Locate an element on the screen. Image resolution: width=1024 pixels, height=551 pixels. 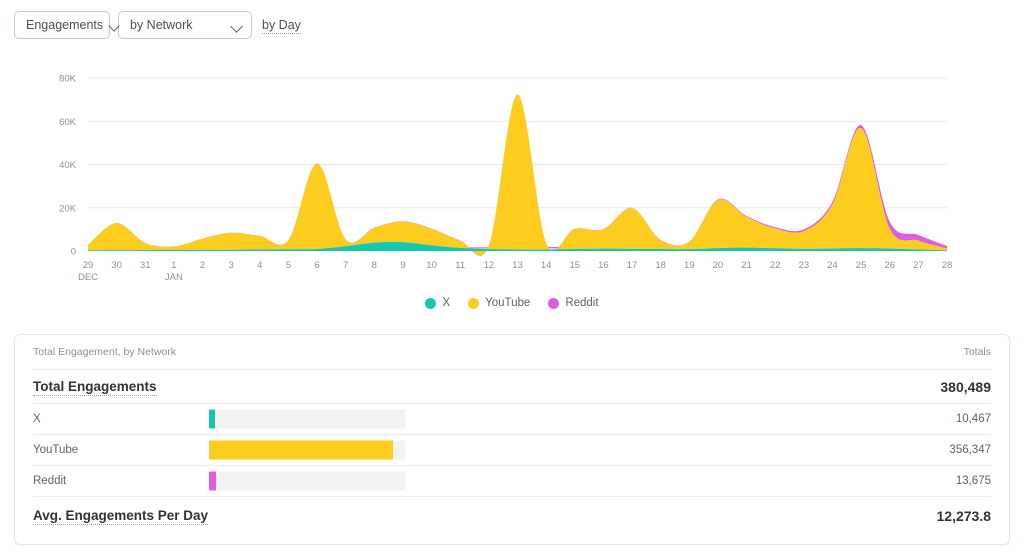
table-row: X 10,467 is located at coordinates (512, 418).